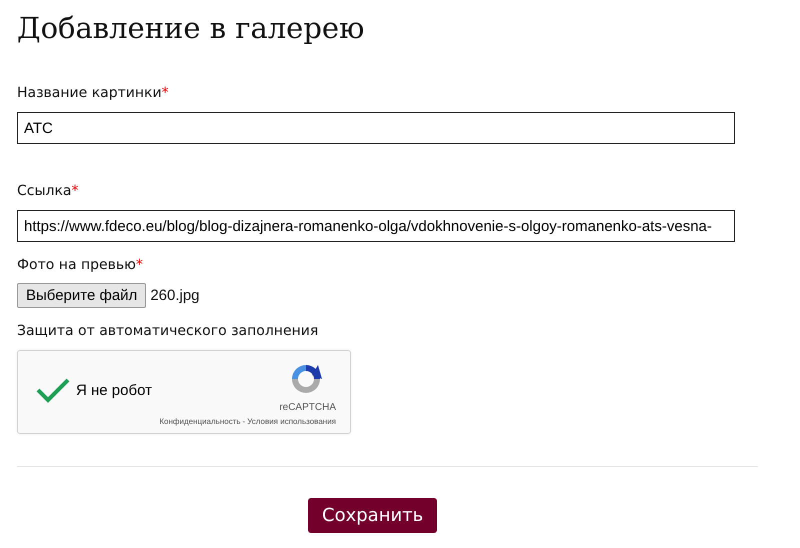 The height and width of the screenshot is (548, 800). What do you see at coordinates (200, 421) in the screenshot?
I see `privacy-link: Конфиденциальность` at bounding box center [200, 421].